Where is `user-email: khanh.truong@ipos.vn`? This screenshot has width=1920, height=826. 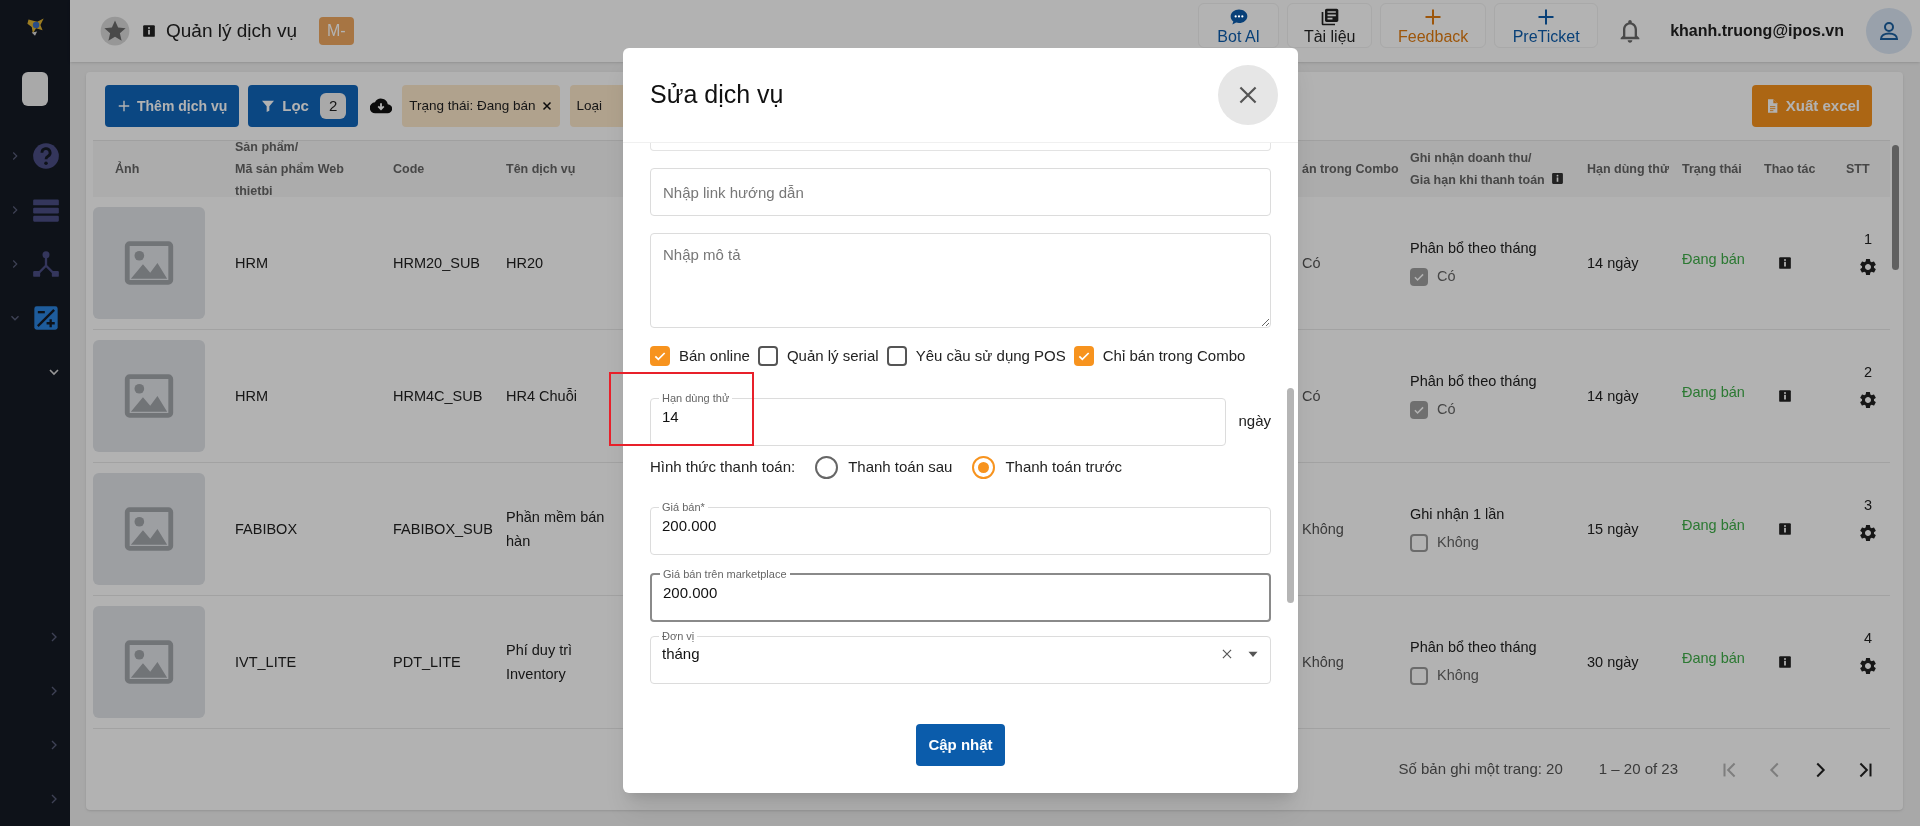
user-email: khanh.truong@ipos.vn is located at coordinates (1757, 31).